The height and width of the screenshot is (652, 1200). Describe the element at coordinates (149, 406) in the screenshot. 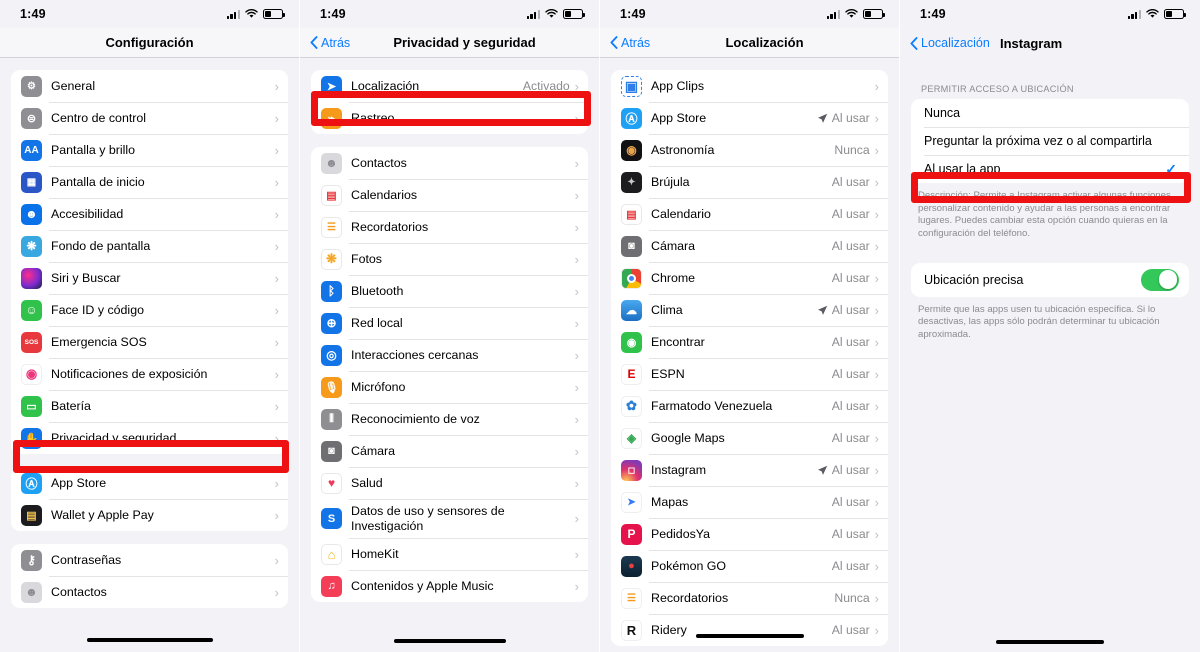

I see `sidebar-item-battery: ▭ Batería ›` at that location.